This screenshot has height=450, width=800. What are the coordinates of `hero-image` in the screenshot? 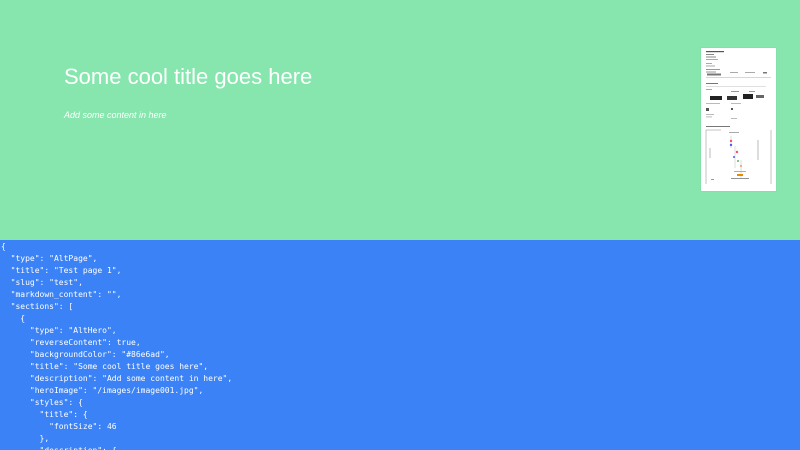 It's located at (738, 119).